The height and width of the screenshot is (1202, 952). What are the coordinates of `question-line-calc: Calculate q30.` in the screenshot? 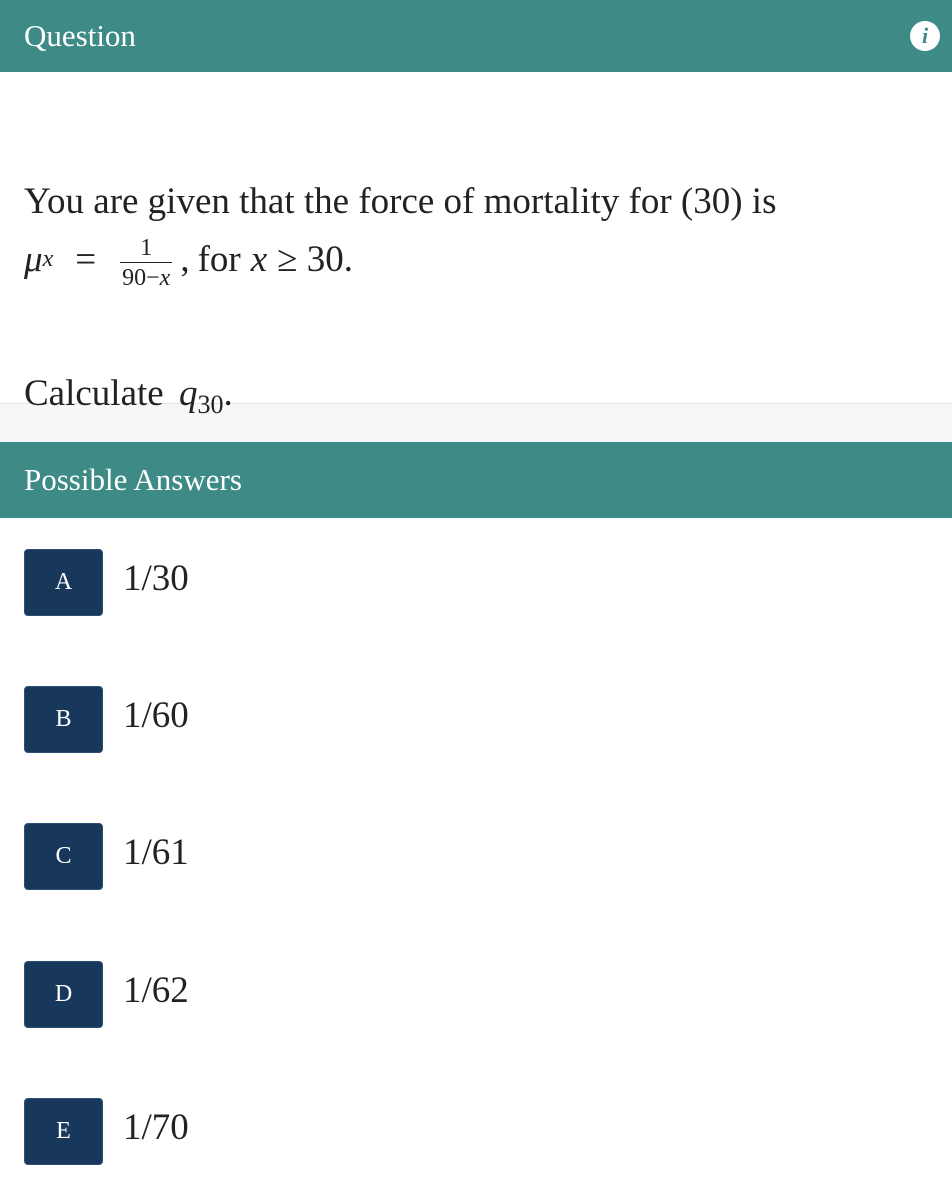 It's located at (128, 396).